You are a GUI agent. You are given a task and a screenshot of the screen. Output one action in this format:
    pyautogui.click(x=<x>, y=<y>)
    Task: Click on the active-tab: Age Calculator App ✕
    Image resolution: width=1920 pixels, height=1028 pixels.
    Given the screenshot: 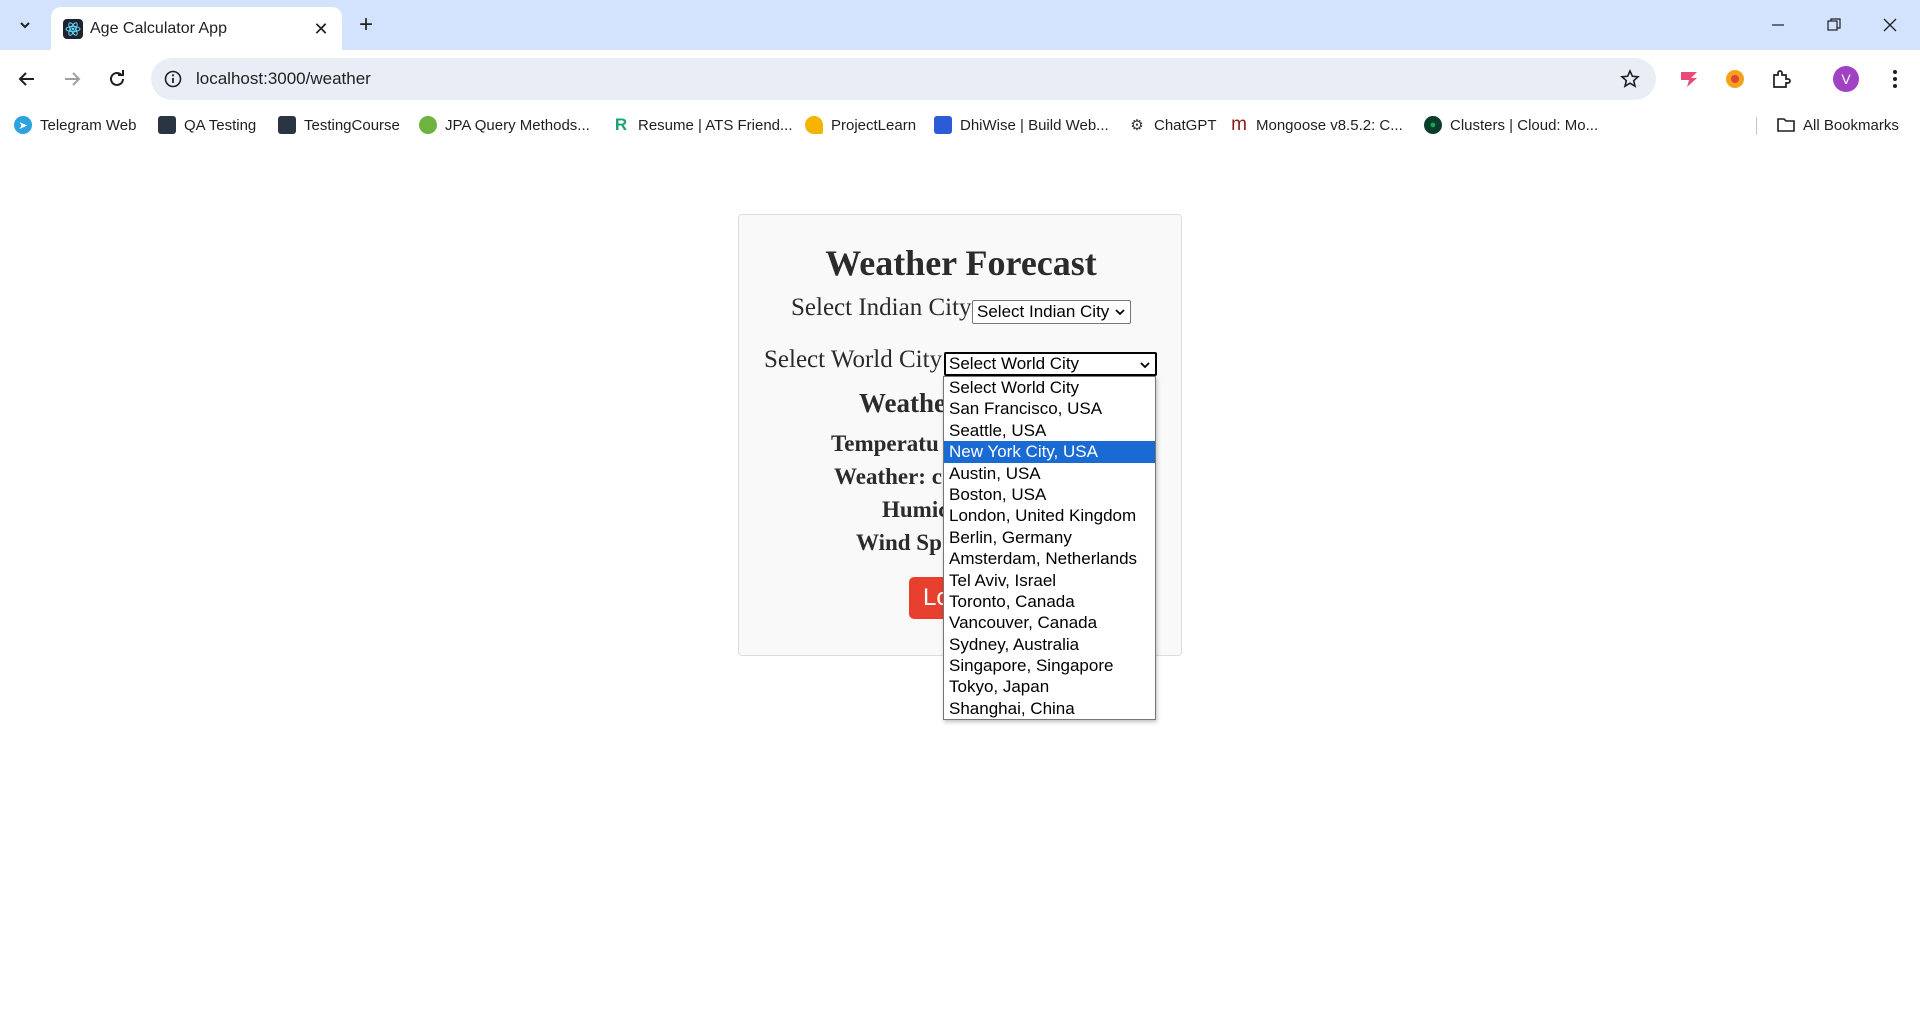 What is the action you would take?
    pyautogui.click(x=196, y=28)
    